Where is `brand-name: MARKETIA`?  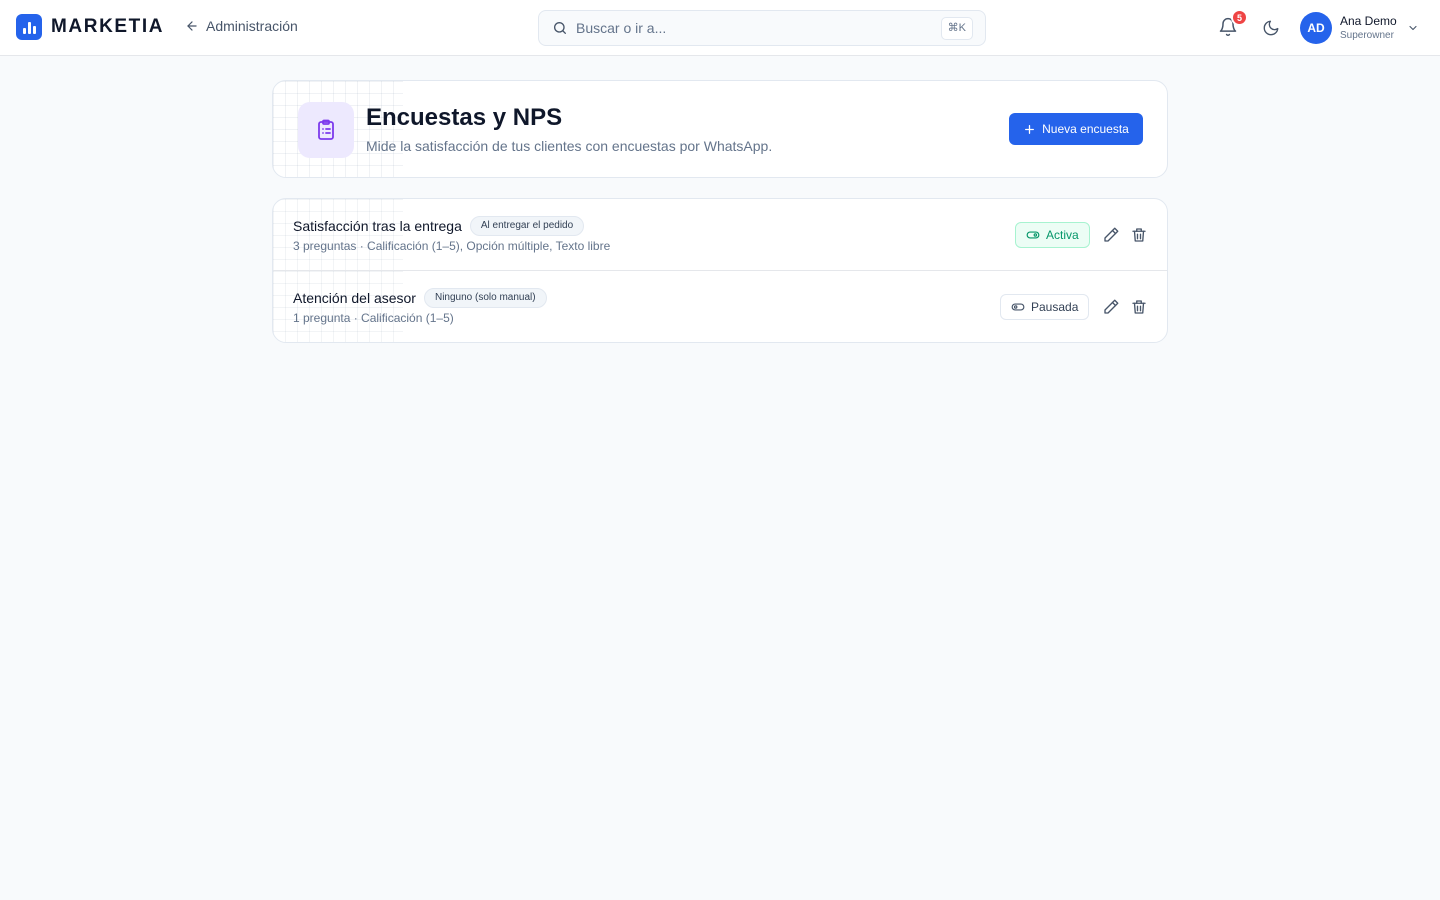
brand-name: MARKETIA is located at coordinates (108, 26).